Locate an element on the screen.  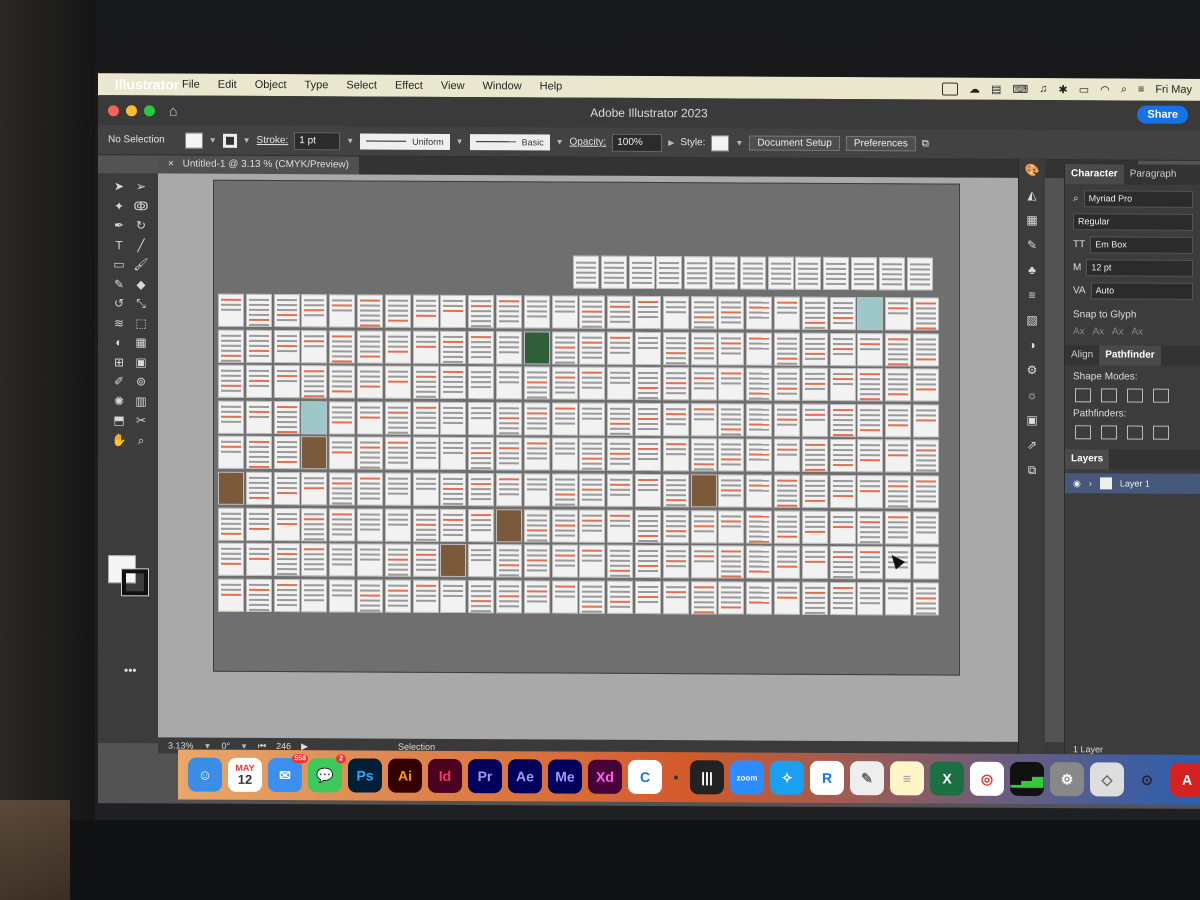
perspective-grid-tool-icon: ▦ is located at coordinates (141, 345).